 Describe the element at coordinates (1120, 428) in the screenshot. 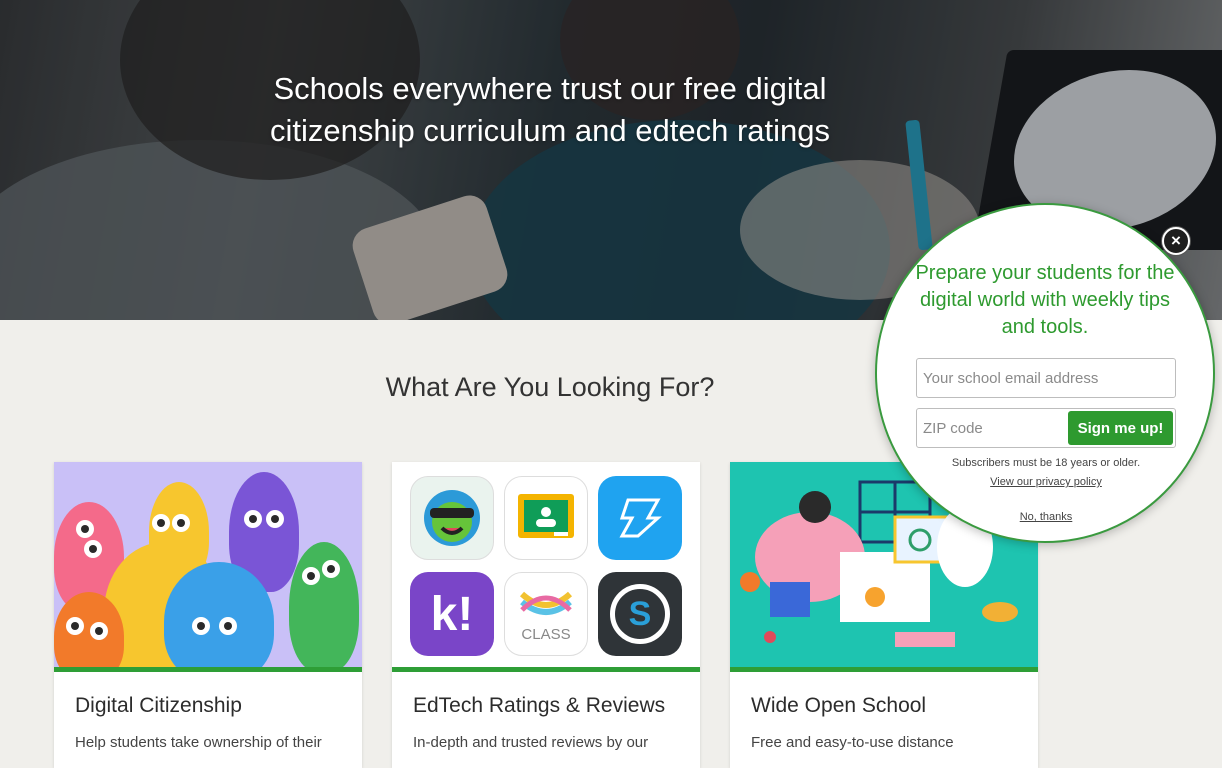

I see `sign-up-button: Sign me up!` at that location.